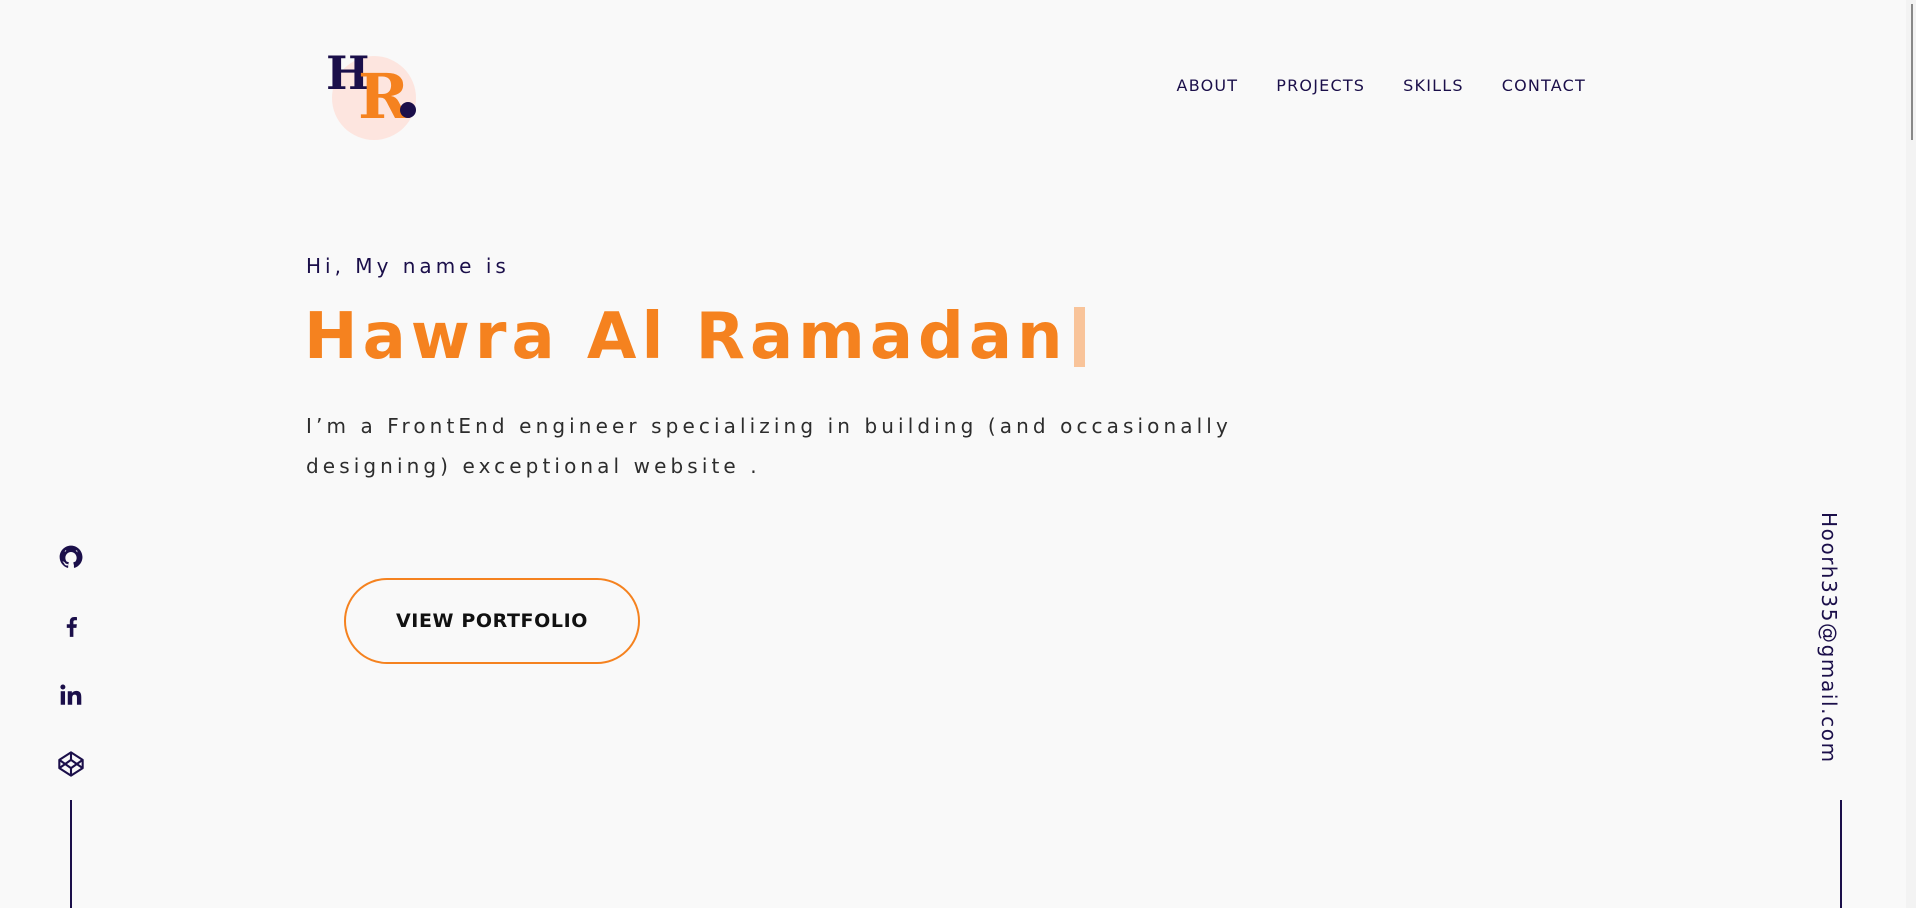 Image resolution: width=1916 pixels, height=908 pixels. What do you see at coordinates (1320, 85) in the screenshot?
I see `nav-link-projects: PROJECTS` at bounding box center [1320, 85].